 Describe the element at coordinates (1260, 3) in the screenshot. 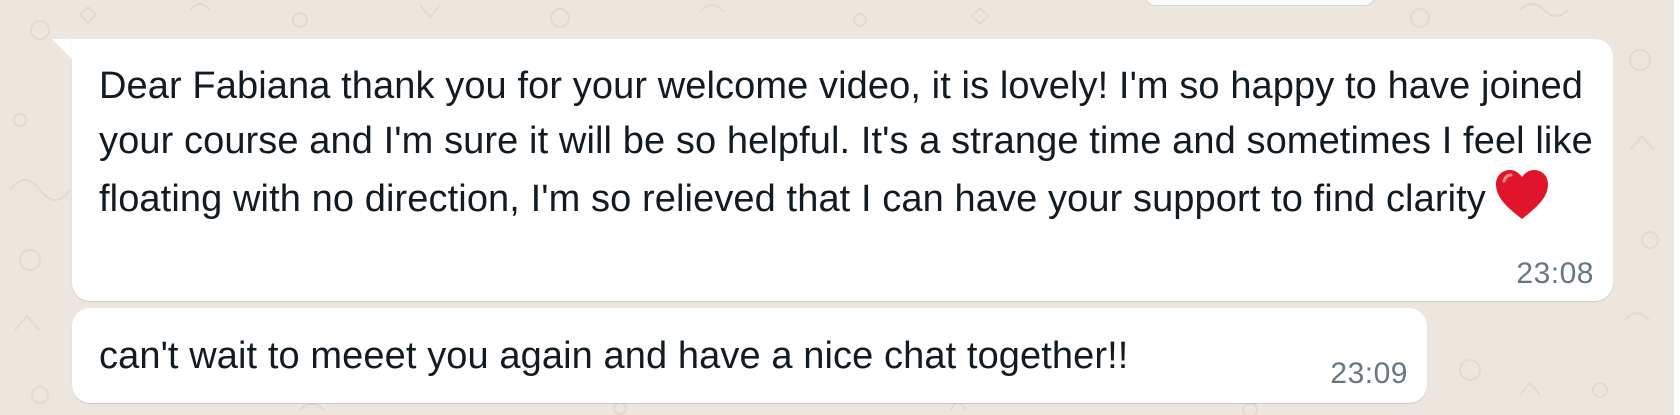

I see `date-divider-pill` at that location.